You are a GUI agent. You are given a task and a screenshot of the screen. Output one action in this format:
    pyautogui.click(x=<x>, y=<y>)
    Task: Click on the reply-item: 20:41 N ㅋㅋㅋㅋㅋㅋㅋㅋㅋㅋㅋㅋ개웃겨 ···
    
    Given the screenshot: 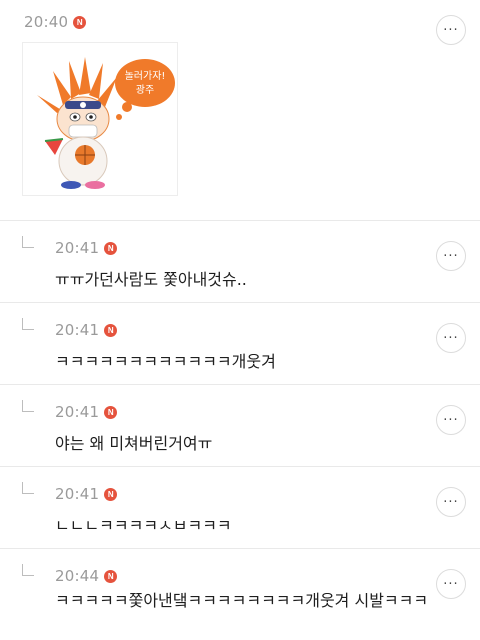 What is the action you would take?
    pyautogui.click(x=240, y=344)
    